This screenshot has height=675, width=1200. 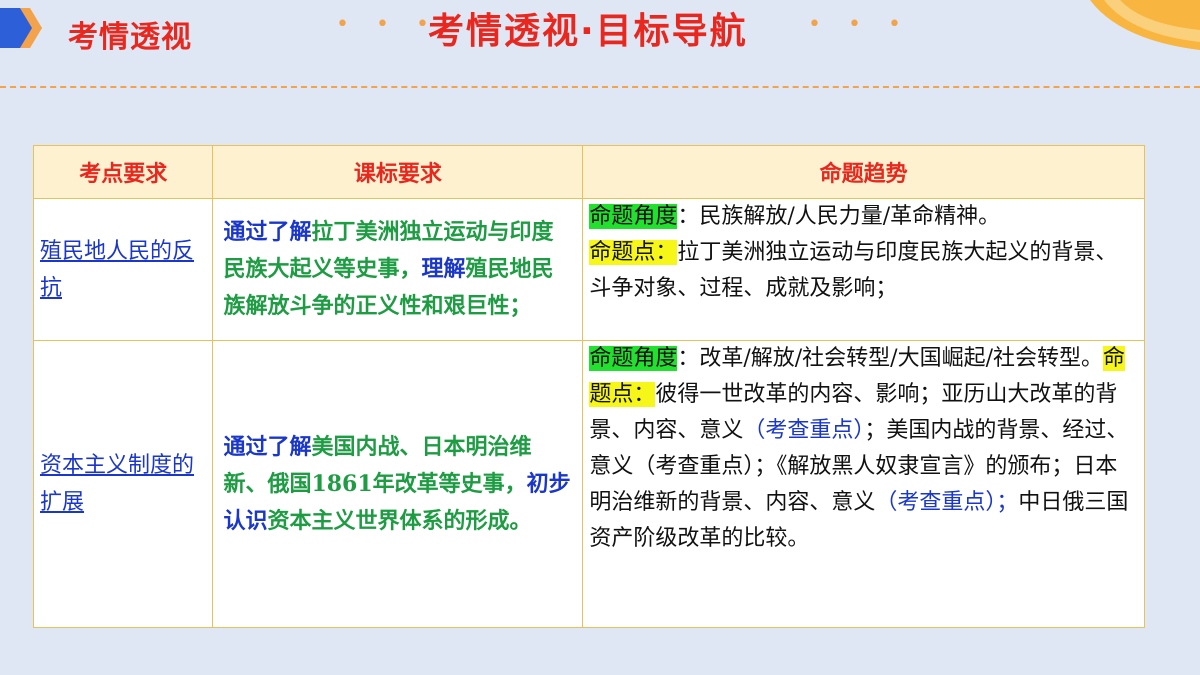 I want to click on decorative-dots-right: • • •, so click(x=859, y=24).